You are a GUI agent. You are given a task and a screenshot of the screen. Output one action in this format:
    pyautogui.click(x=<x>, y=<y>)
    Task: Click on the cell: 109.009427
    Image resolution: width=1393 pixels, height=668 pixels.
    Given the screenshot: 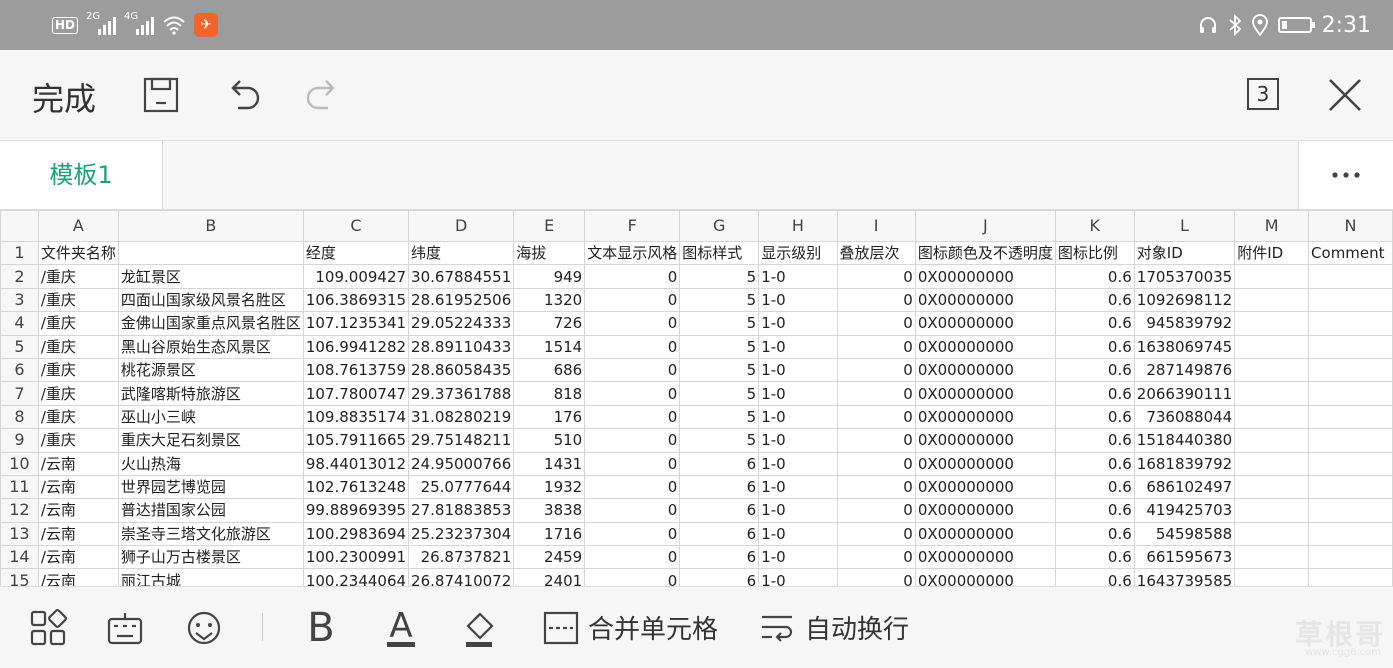 What is the action you would take?
    pyautogui.click(x=356, y=276)
    